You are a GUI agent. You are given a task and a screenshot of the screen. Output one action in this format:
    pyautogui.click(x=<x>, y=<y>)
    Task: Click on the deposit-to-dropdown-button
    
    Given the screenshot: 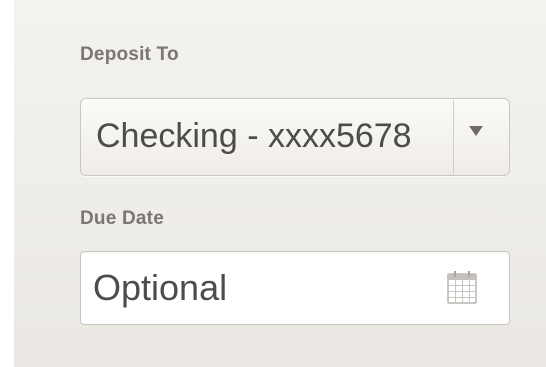 What is the action you would take?
    pyautogui.click(x=481, y=137)
    